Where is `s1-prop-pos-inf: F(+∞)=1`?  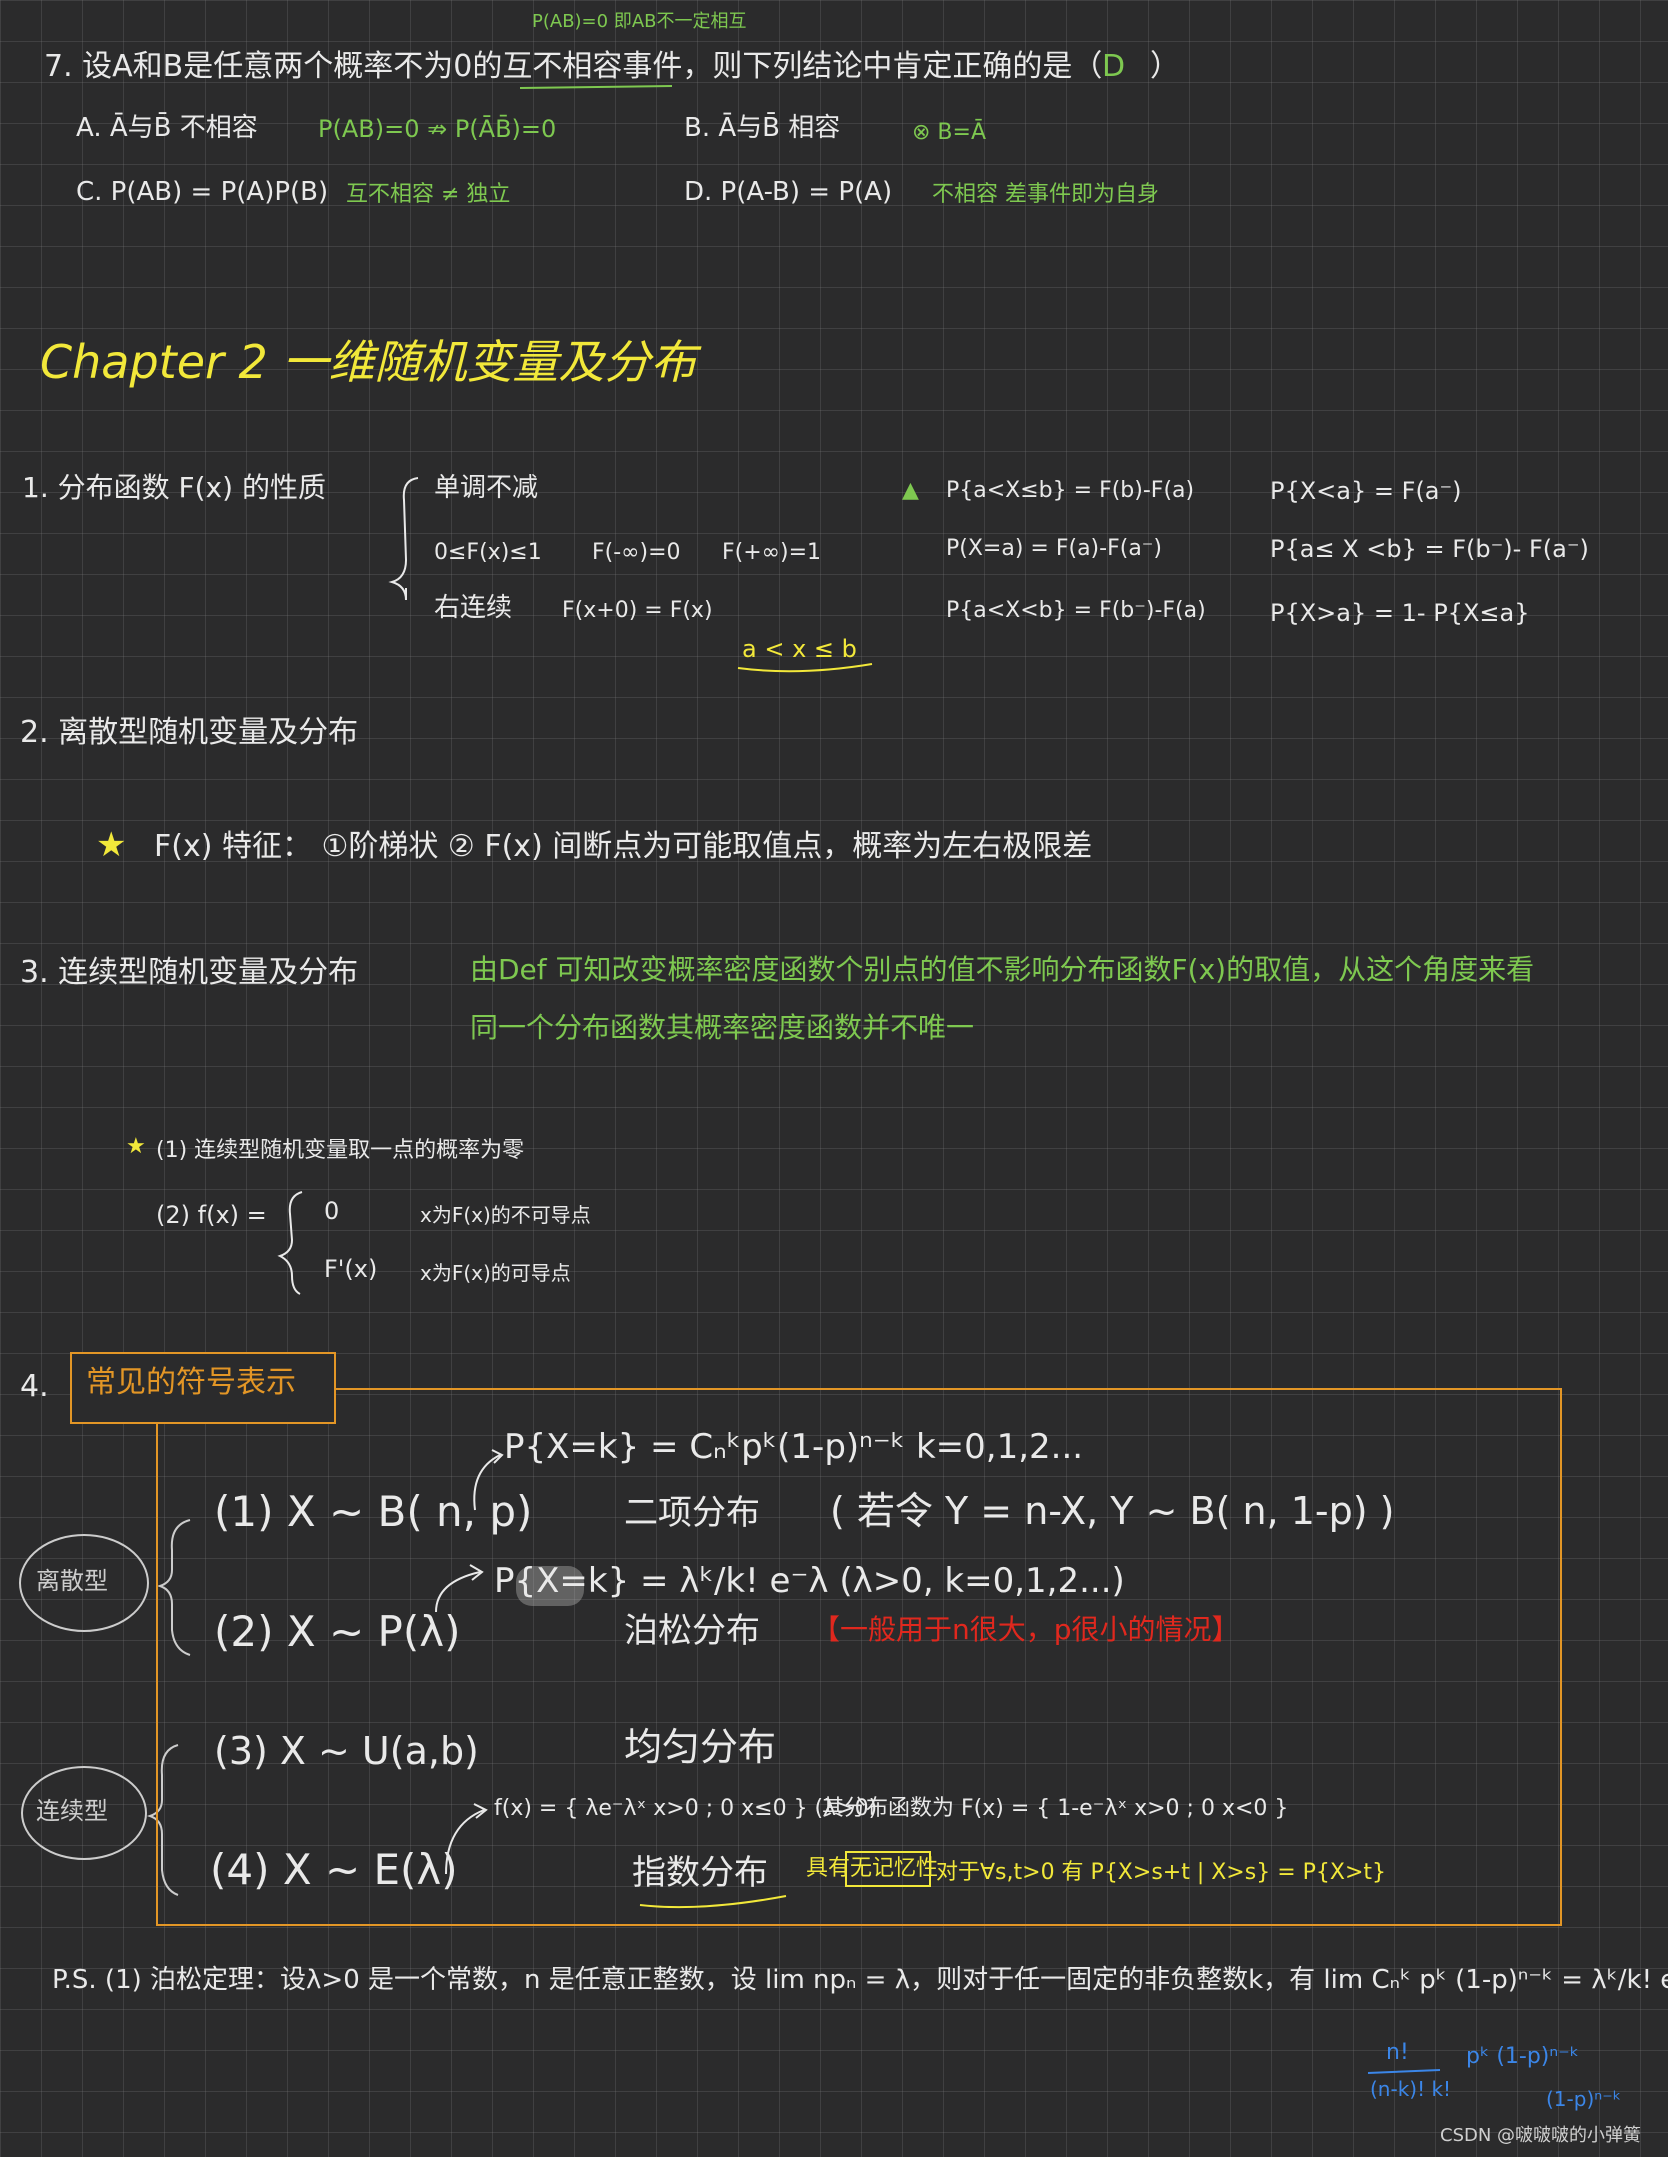
s1-prop-pos-inf: F(+∞)=1 is located at coordinates (772, 552).